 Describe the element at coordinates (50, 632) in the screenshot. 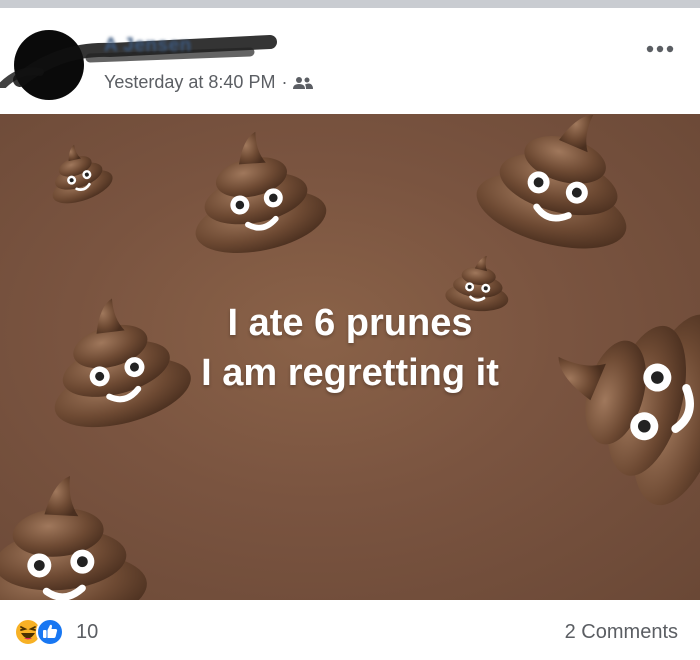

I see `like-reaction-icon` at that location.